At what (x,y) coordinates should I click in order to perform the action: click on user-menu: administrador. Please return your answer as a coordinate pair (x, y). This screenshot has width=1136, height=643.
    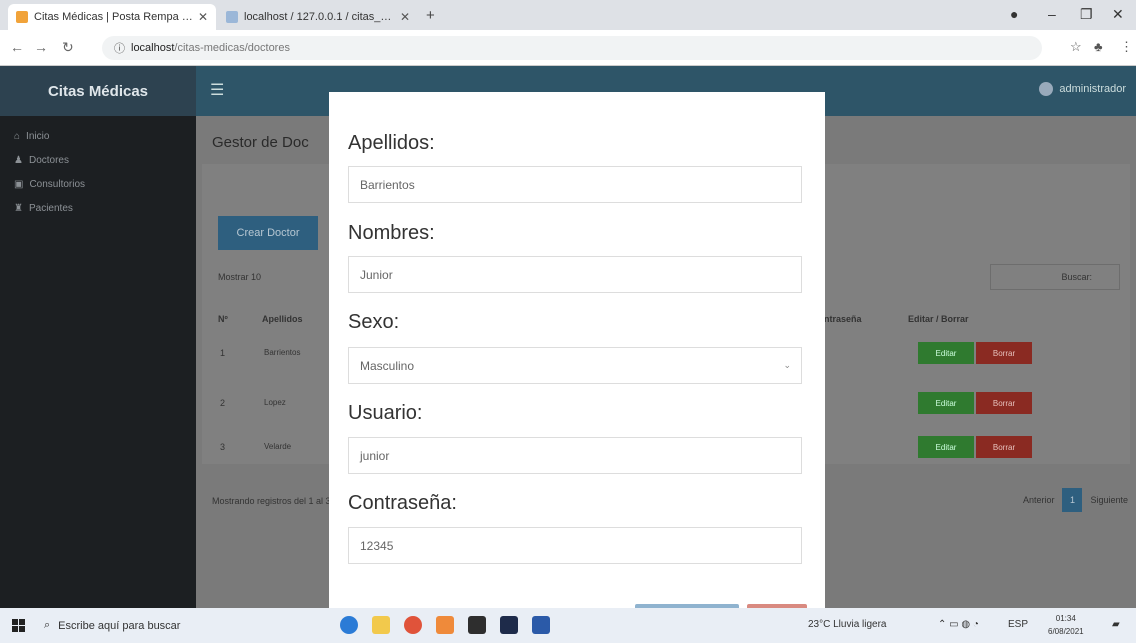
    Looking at the image, I should click on (1082, 89).